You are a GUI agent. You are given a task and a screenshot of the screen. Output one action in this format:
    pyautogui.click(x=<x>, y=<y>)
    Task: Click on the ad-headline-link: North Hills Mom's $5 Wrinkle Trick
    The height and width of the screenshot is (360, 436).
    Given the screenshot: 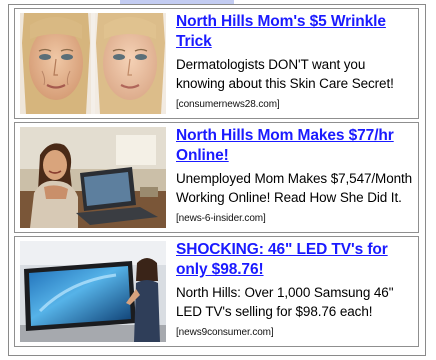 What is the action you would take?
    pyautogui.click(x=295, y=32)
    